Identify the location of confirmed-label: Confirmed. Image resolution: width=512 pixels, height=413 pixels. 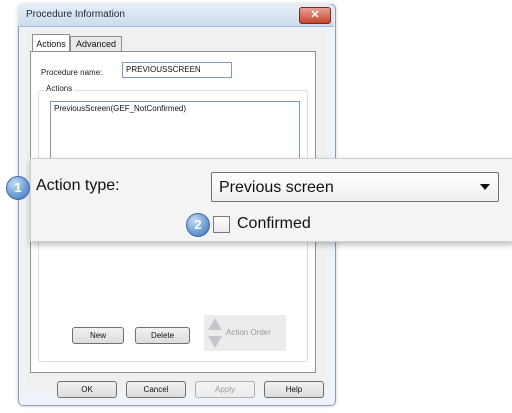
(274, 224).